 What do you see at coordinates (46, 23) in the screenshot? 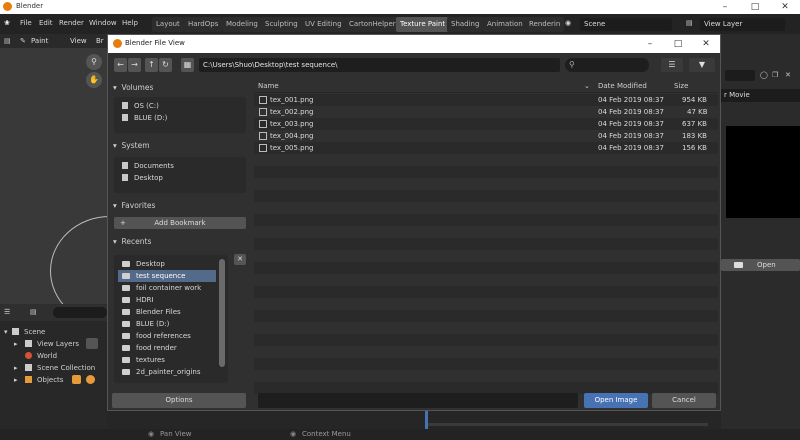
I see `menu-edit: Edit` at bounding box center [46, 23].